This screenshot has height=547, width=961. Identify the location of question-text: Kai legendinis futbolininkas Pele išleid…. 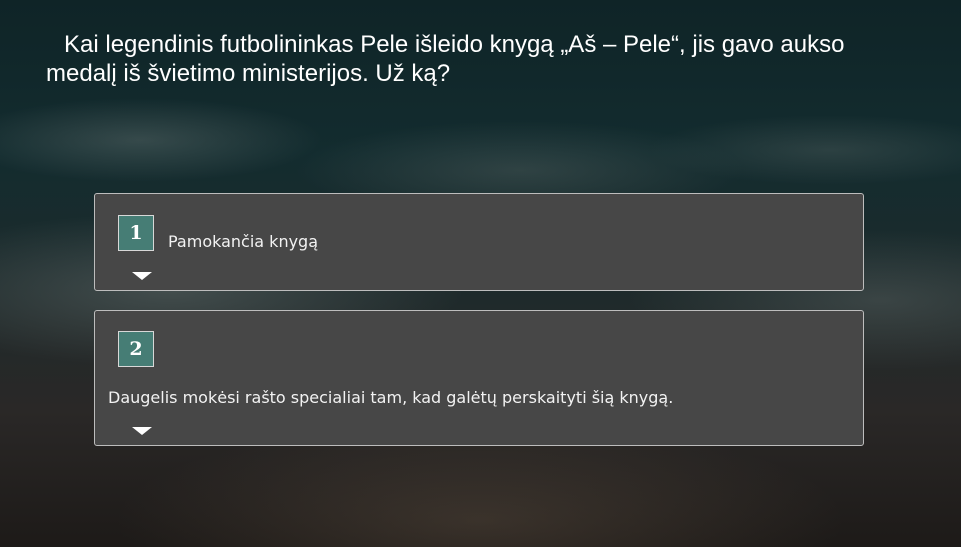
(445, 59).